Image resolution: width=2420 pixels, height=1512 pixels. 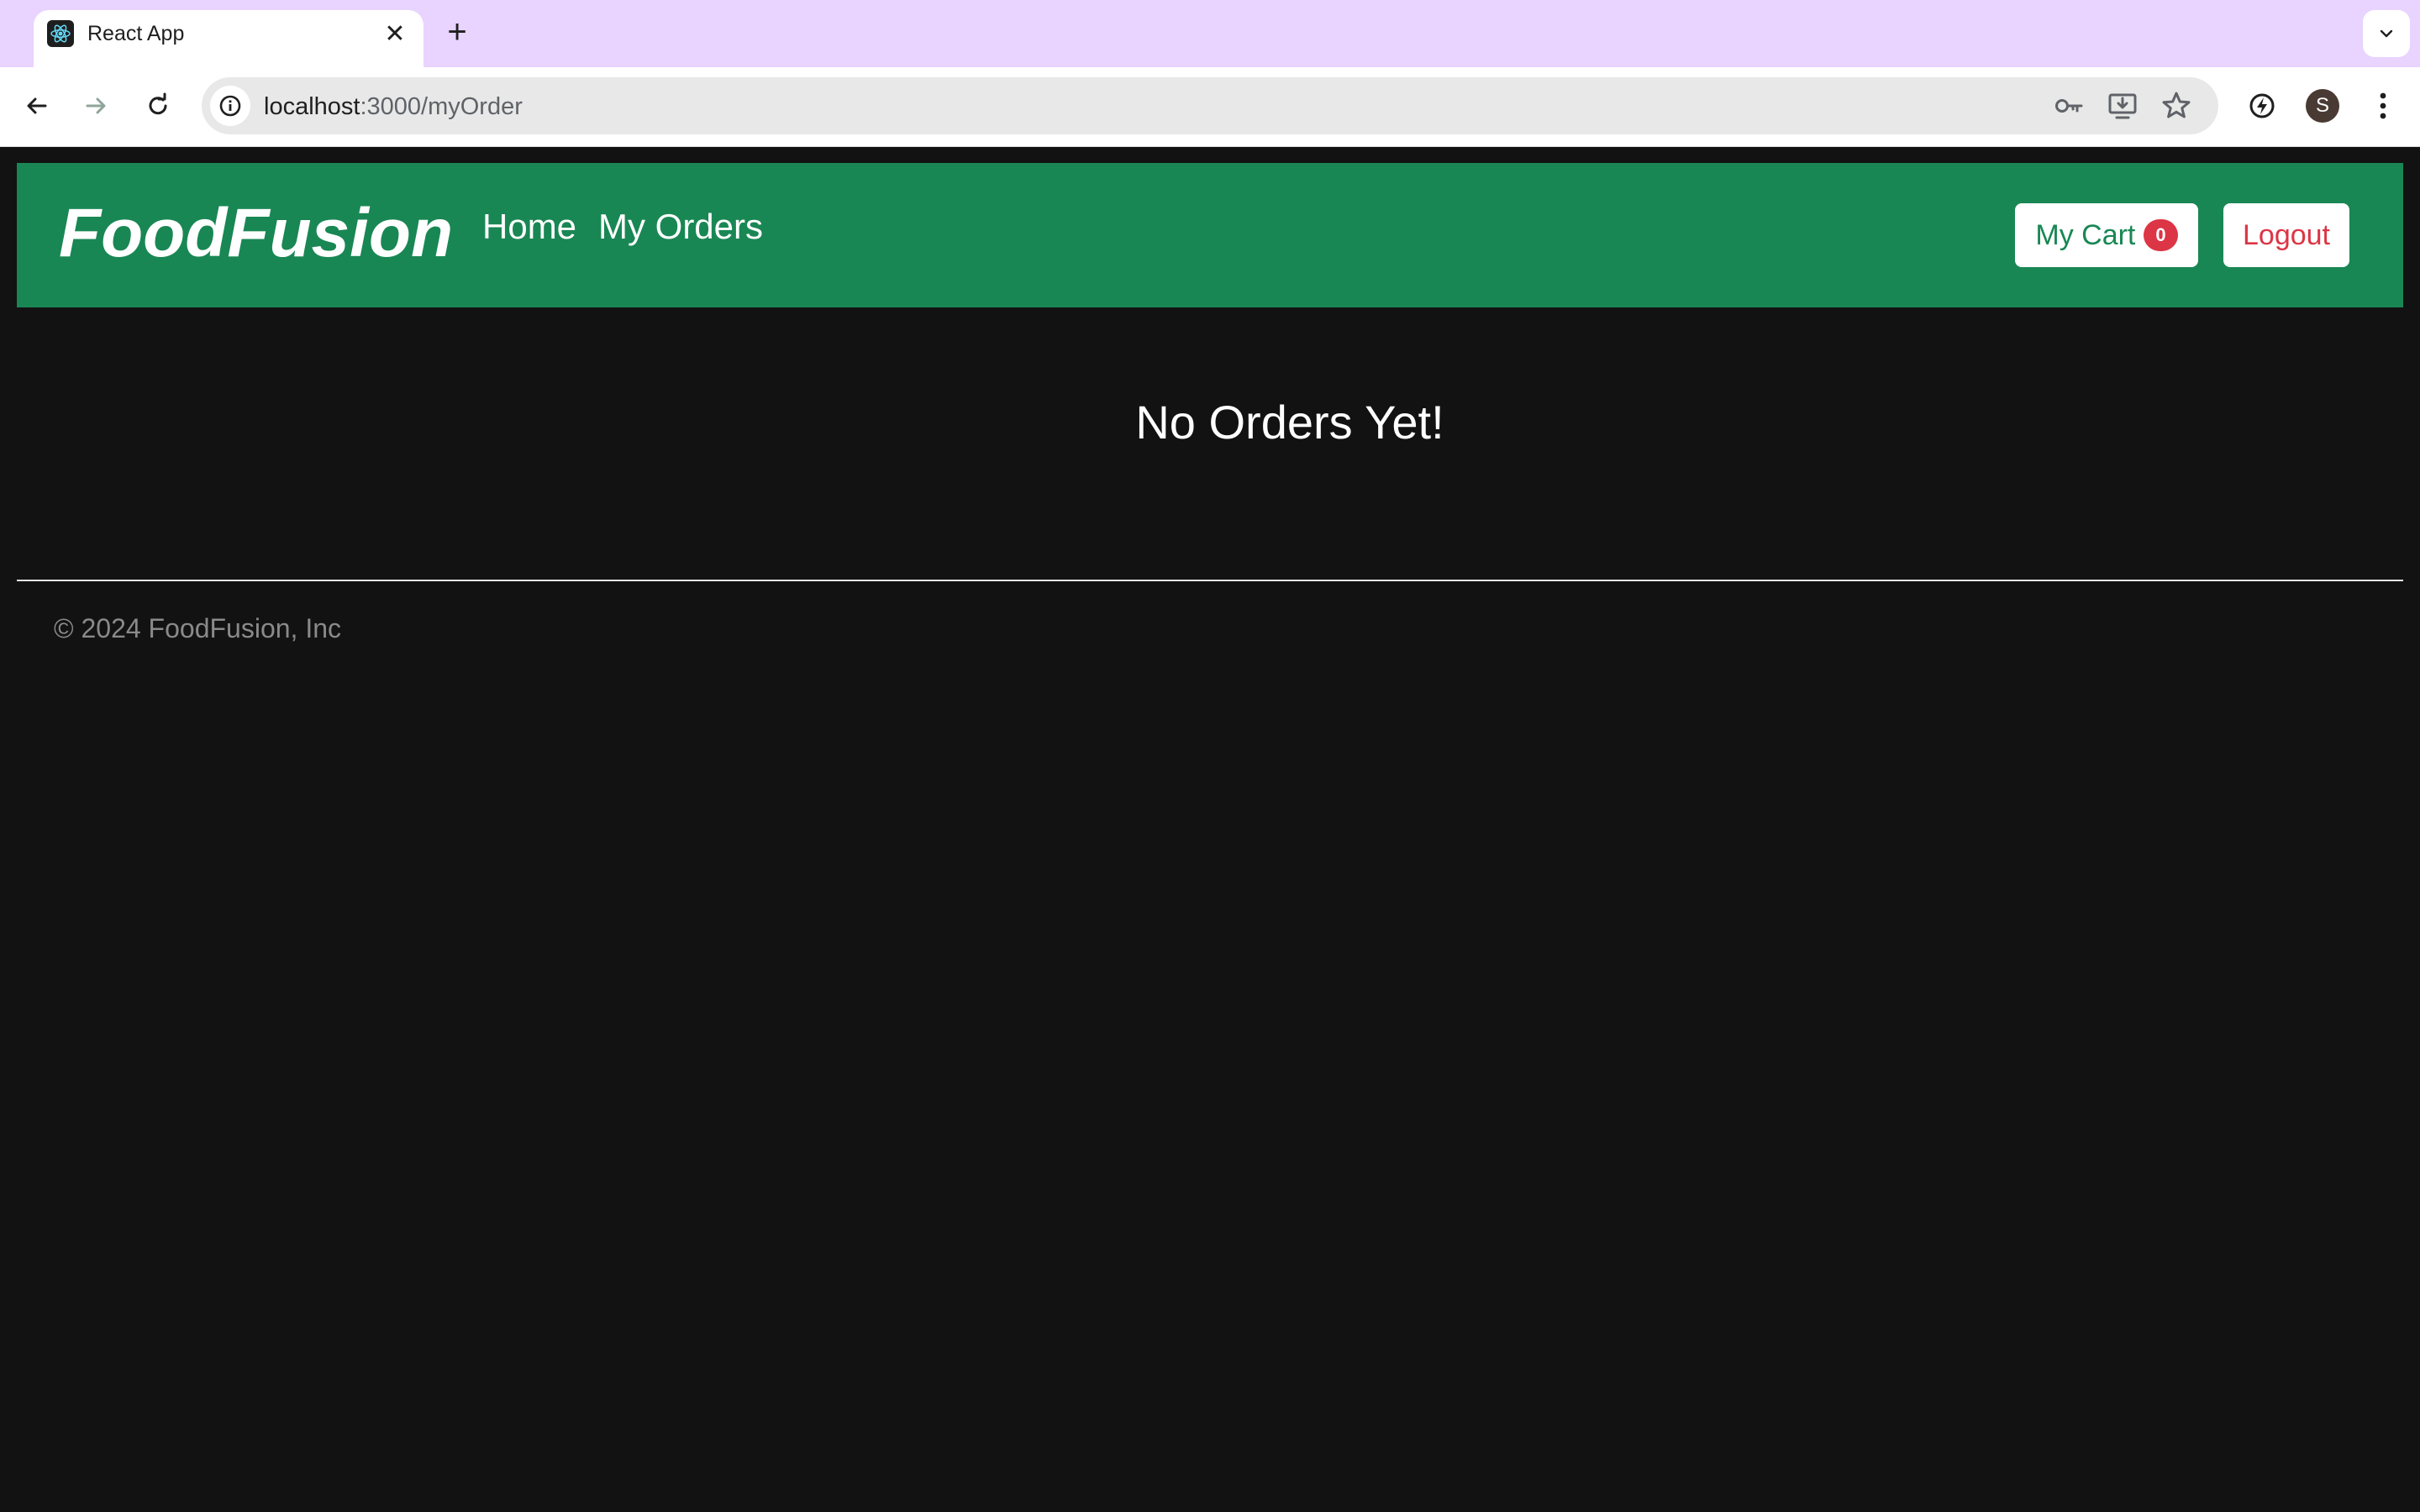 I want to click on tab-search-button, so click(x=2387, y=33).